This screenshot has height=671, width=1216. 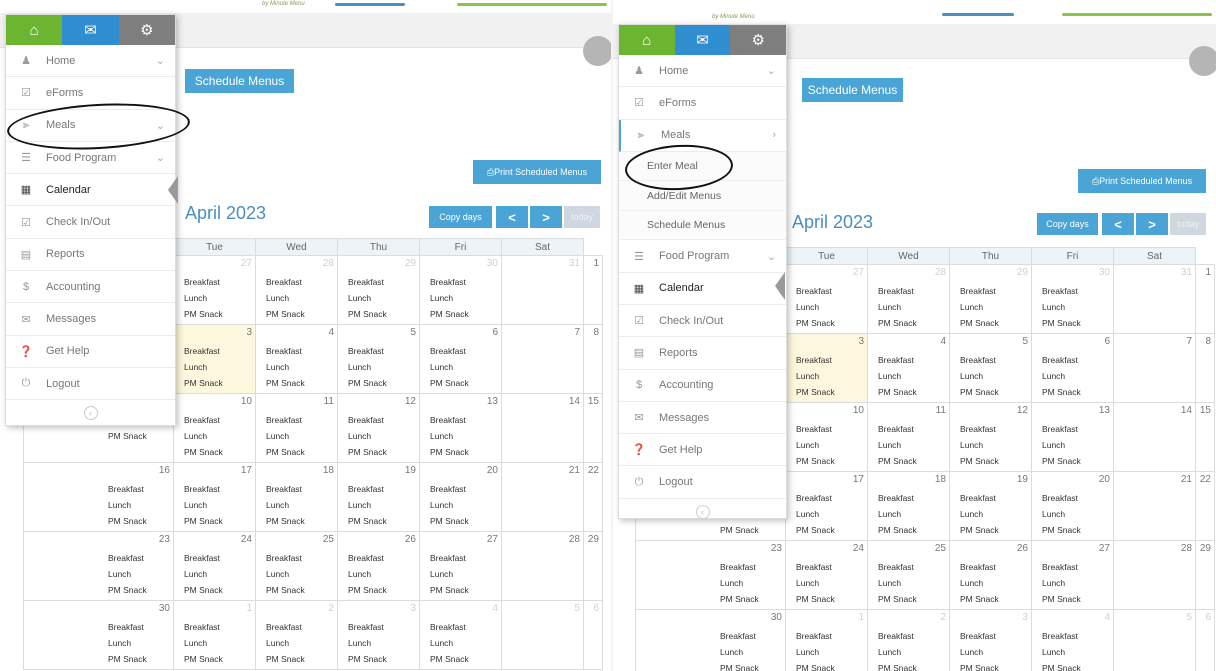 I want to click on calendar-day-cell: 29 Breakfast Lunch PM Snack, so click(x=990, y=299).